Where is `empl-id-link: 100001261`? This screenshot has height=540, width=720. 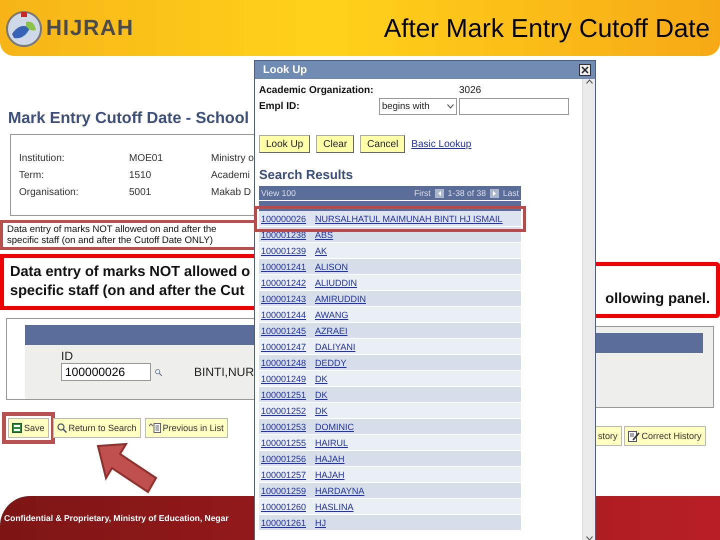 empl-id-link: 100001261 is located at coordinates (286, 523).